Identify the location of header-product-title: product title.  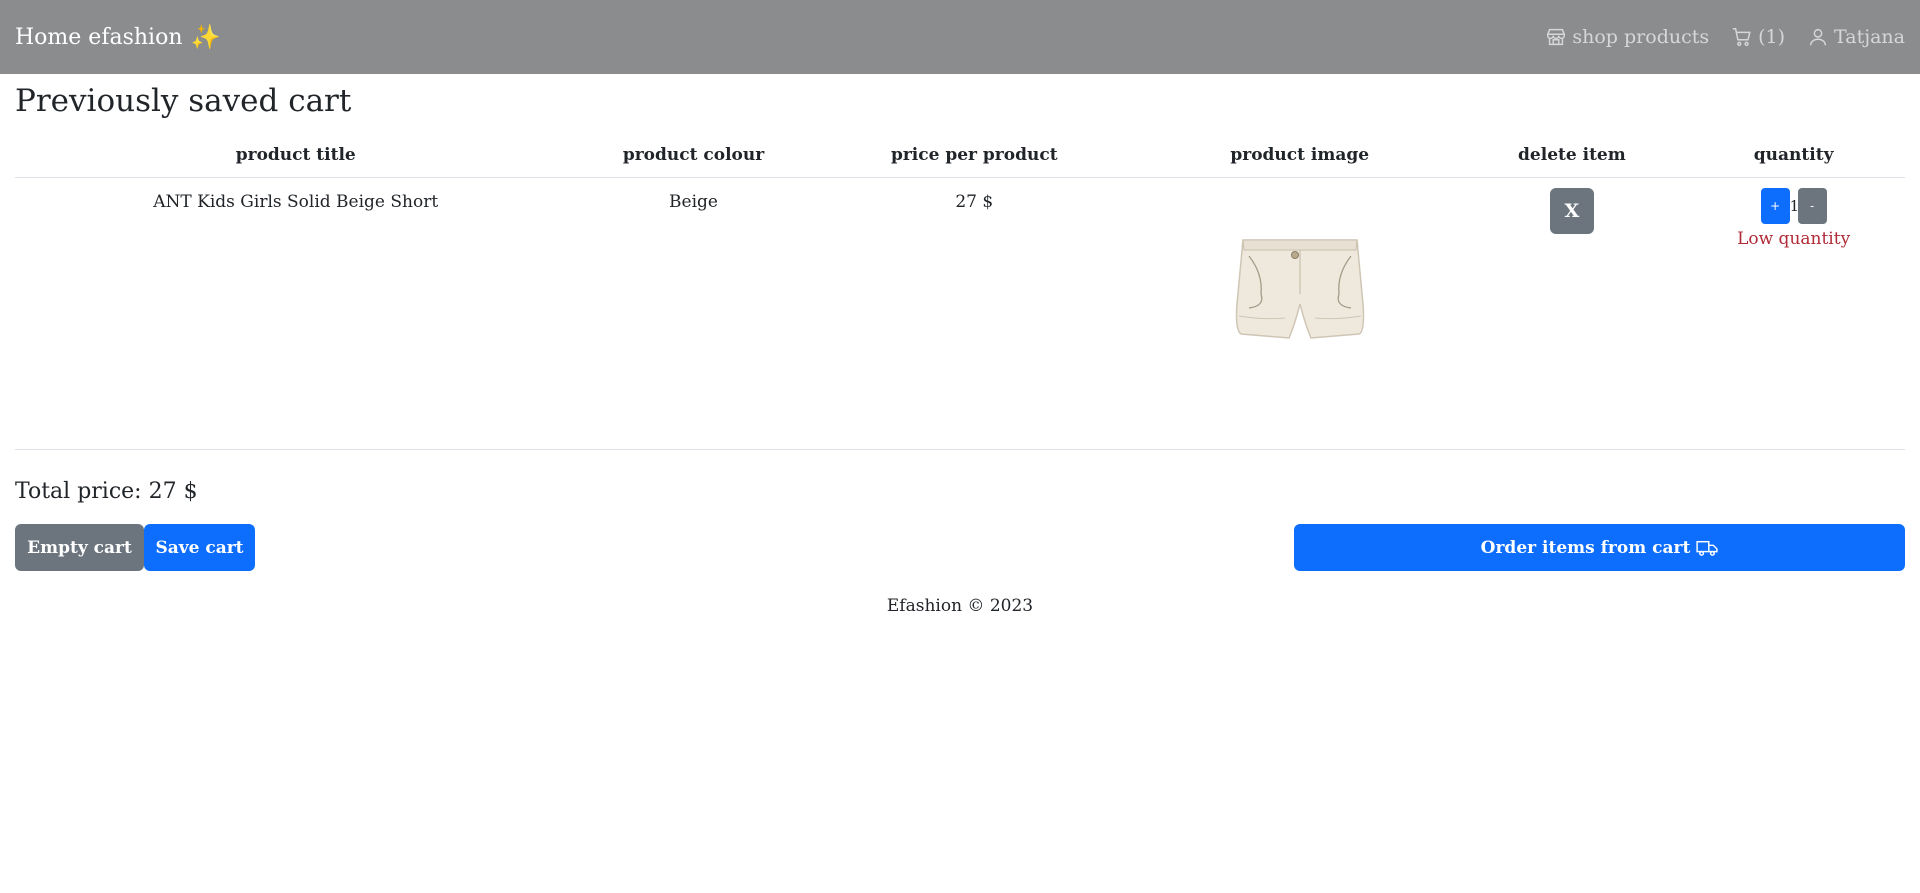
(296, 155).